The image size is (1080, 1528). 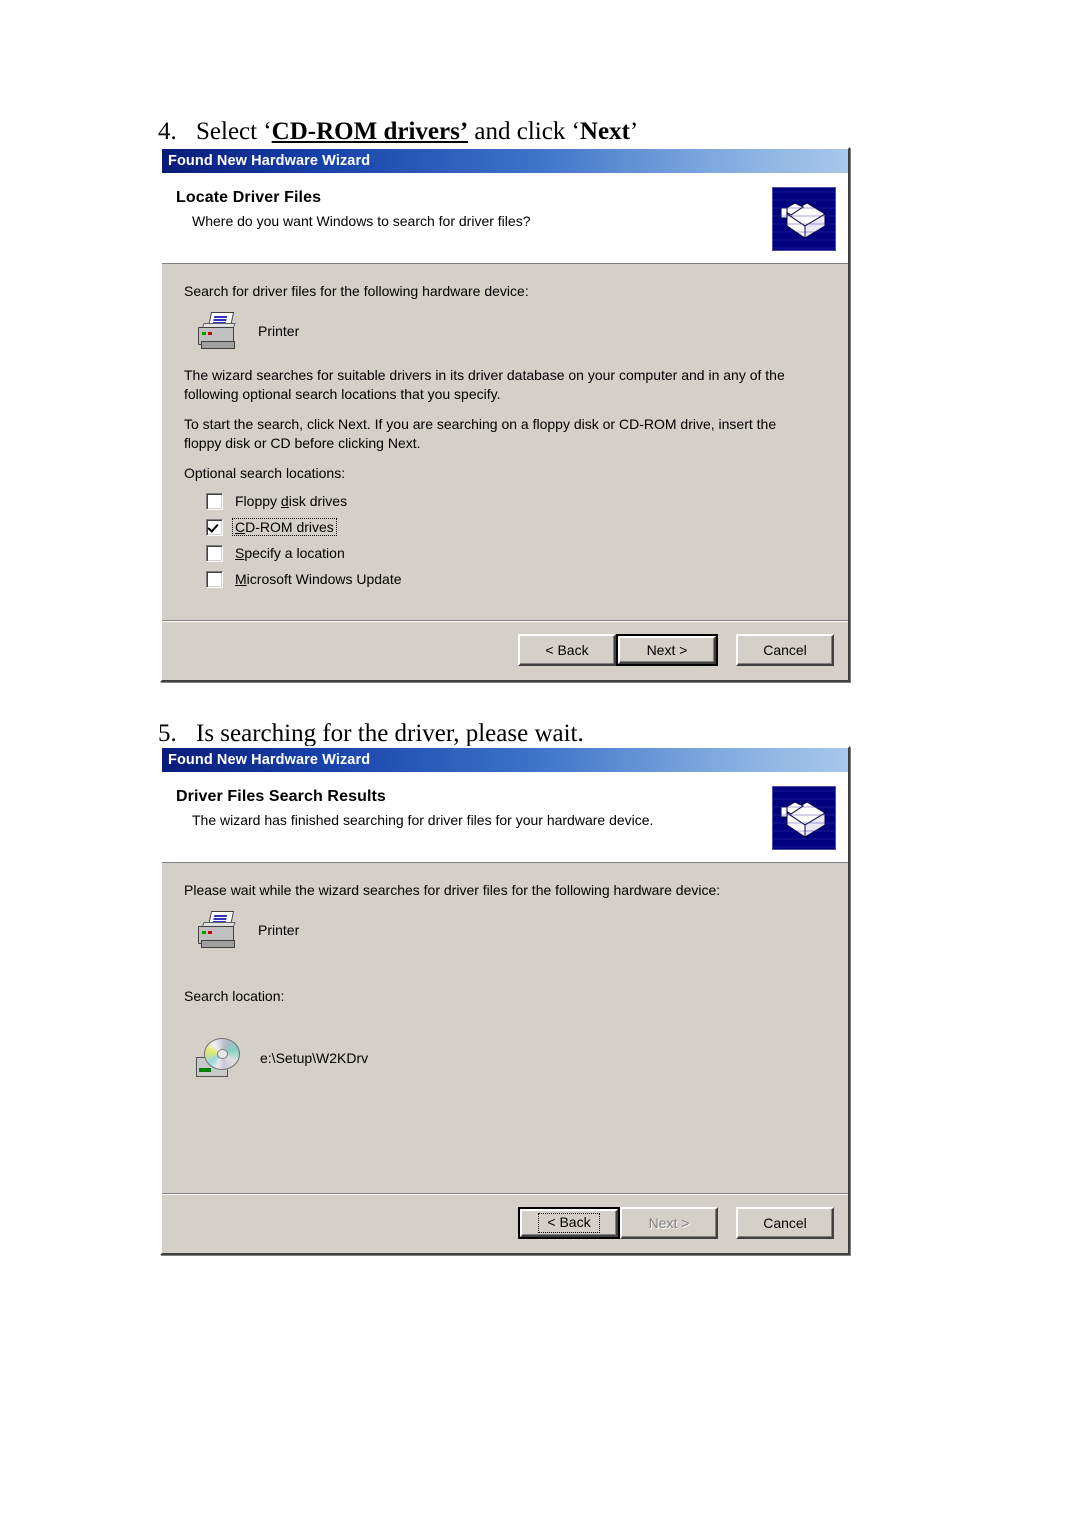 I want to click on checkbox-row-cd-rom-drives: CD-ROM drives, so click(x=516, y=527).